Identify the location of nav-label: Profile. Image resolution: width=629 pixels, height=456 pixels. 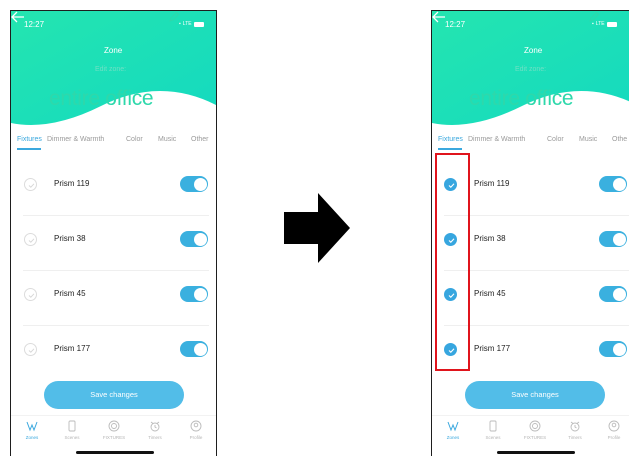
(614, 437).